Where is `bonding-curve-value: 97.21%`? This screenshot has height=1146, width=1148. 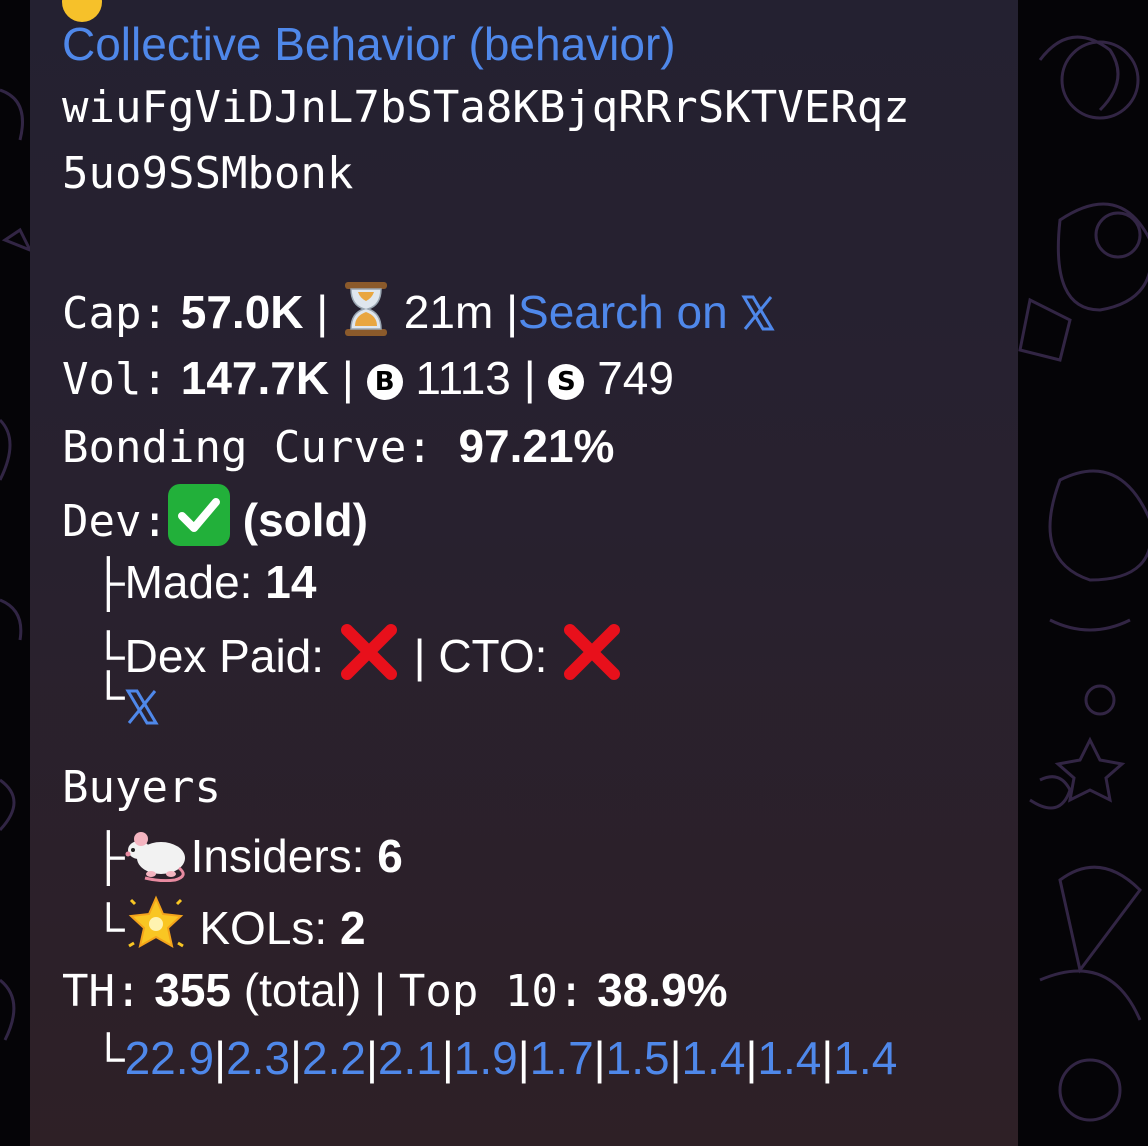
bonding-curve-value: 97.21% is located at coordinates (536, 446).